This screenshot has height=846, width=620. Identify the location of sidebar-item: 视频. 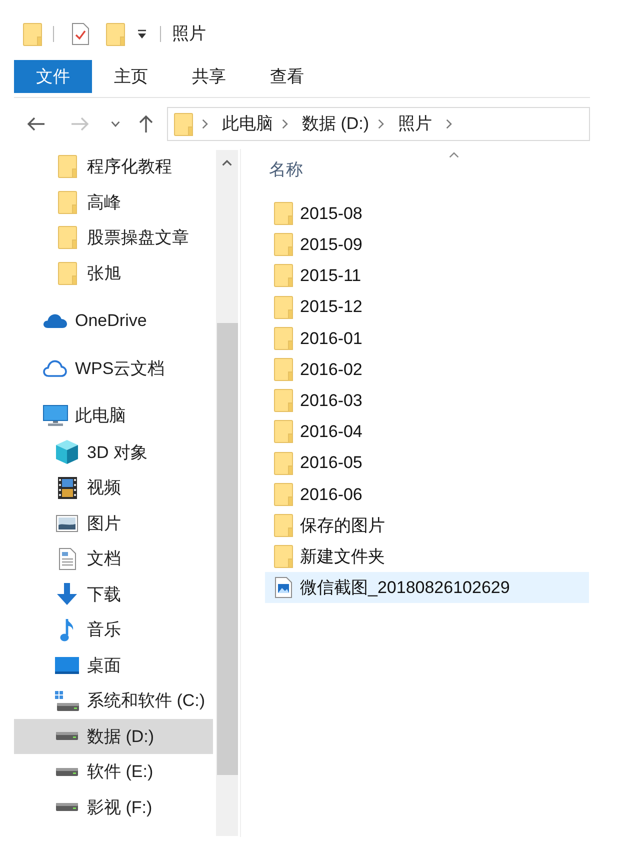
(113, 488).